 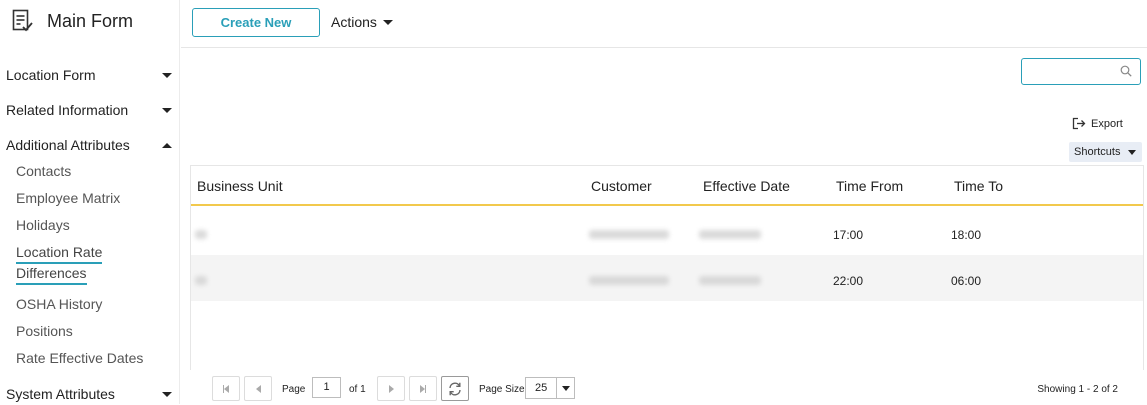 I want to click on cell-time-to: 06:00, so click(x=966, y=281).